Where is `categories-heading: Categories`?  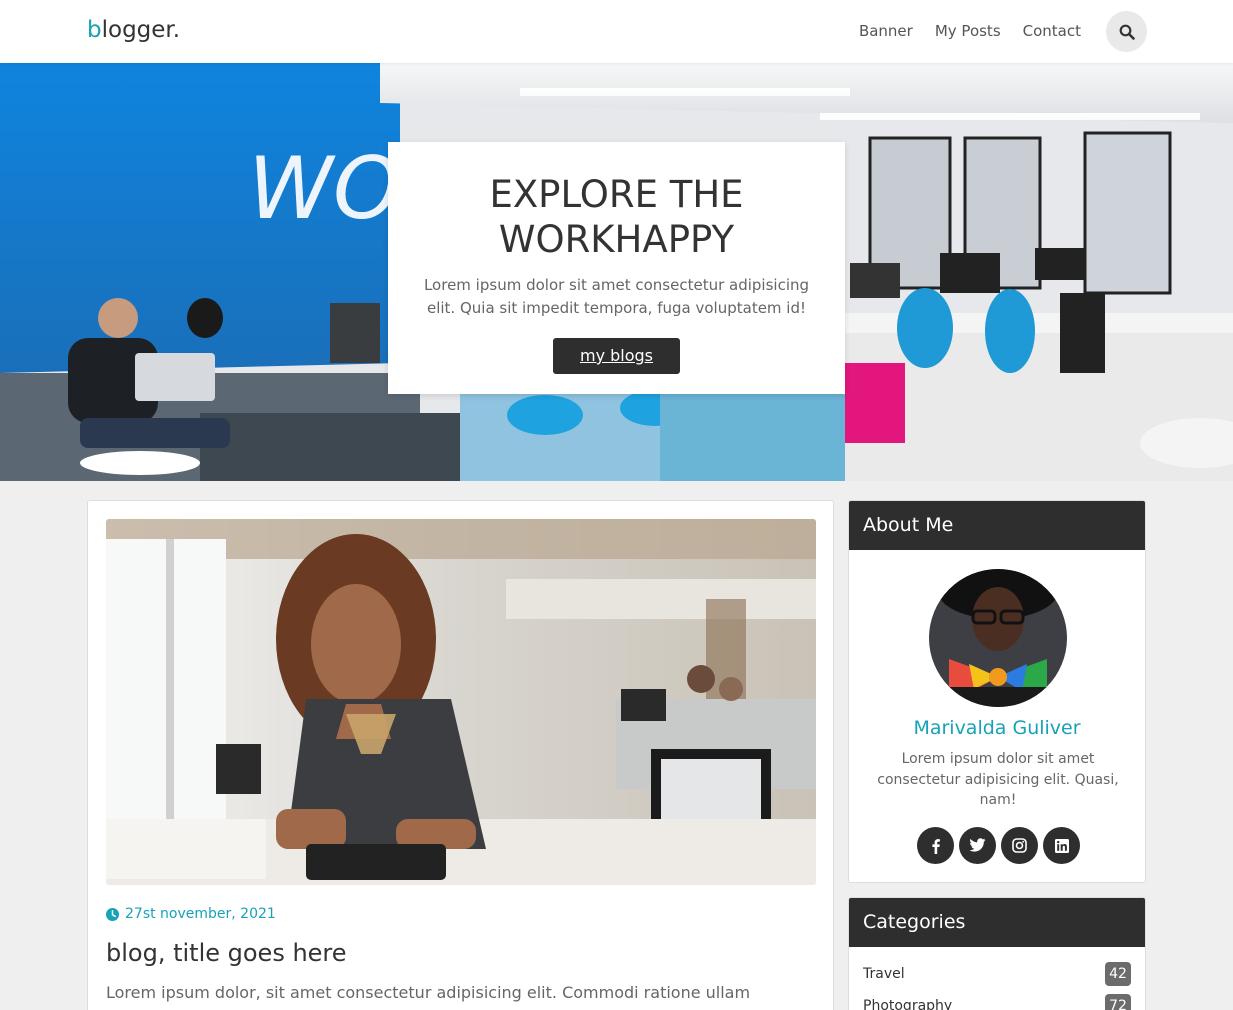 categories-heading: Categories is located at coordinates (997, 922).